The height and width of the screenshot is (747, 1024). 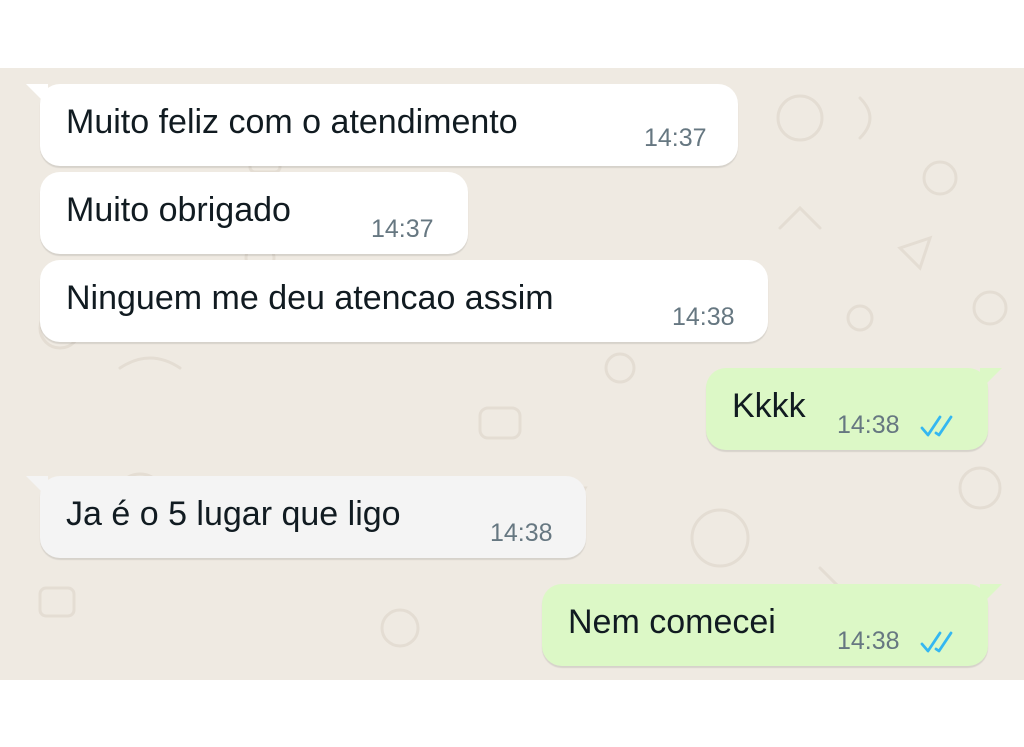 What do you see at coordinates (310, 298) in the screenshot?
I see `message-text: Ninguem me deu atencao assim` at bounding box center [310, 298].